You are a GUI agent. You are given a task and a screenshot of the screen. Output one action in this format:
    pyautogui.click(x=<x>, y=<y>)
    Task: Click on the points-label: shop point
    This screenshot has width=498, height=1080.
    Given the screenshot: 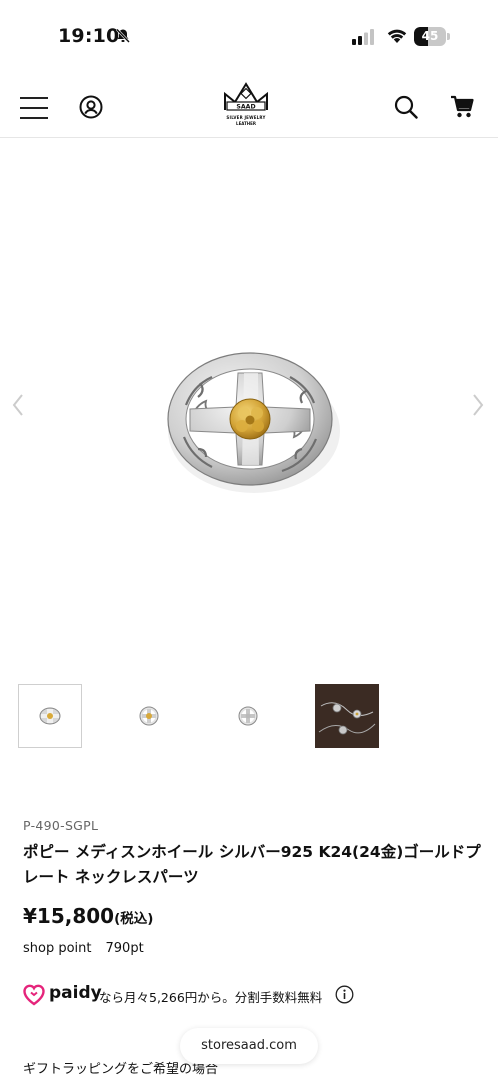 What is the action you would take?
    pyautogui.click(x=57, y=948)
    